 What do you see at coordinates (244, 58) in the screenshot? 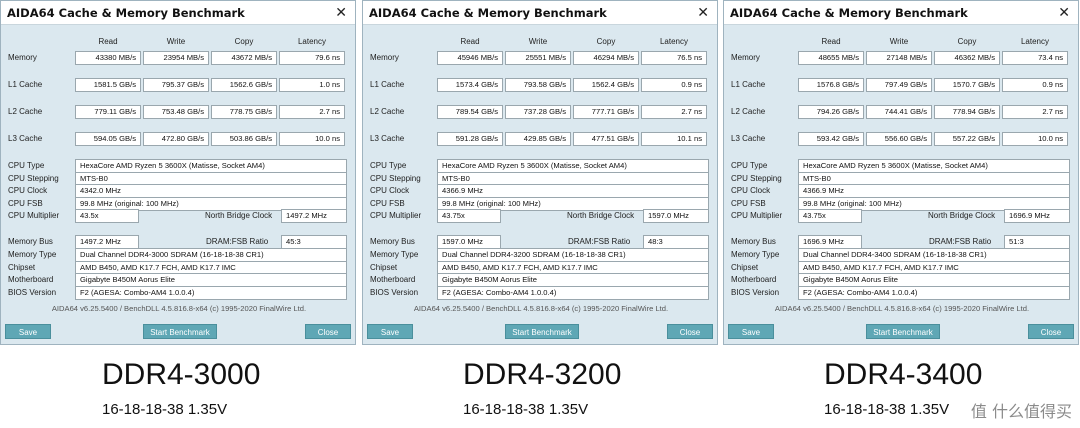
I see `result-cell: 43672 MB/s` at bounding box center [244, 58].